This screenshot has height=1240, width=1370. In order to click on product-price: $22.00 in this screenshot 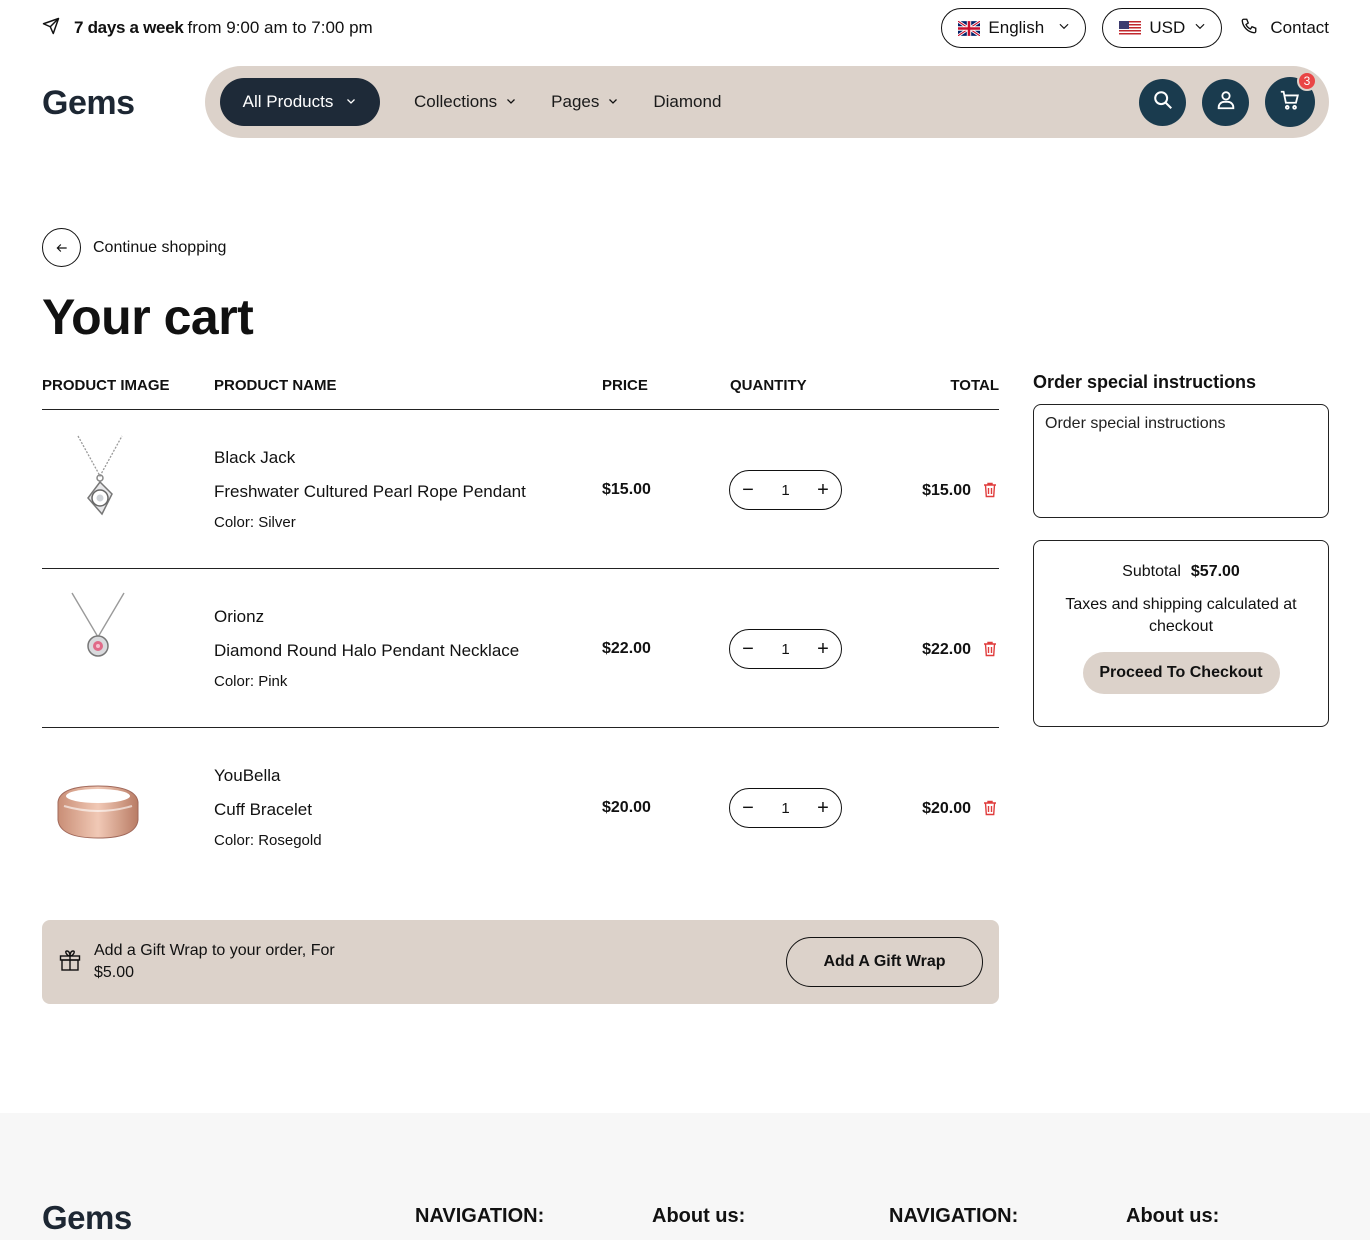, I will do `click(626, 648)`.